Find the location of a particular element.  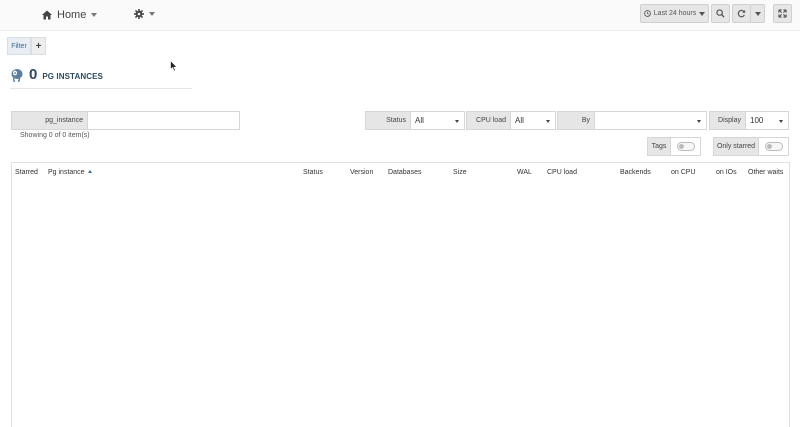

column-header-pg-instance: Pg instance is located at coordinates (70, 172).